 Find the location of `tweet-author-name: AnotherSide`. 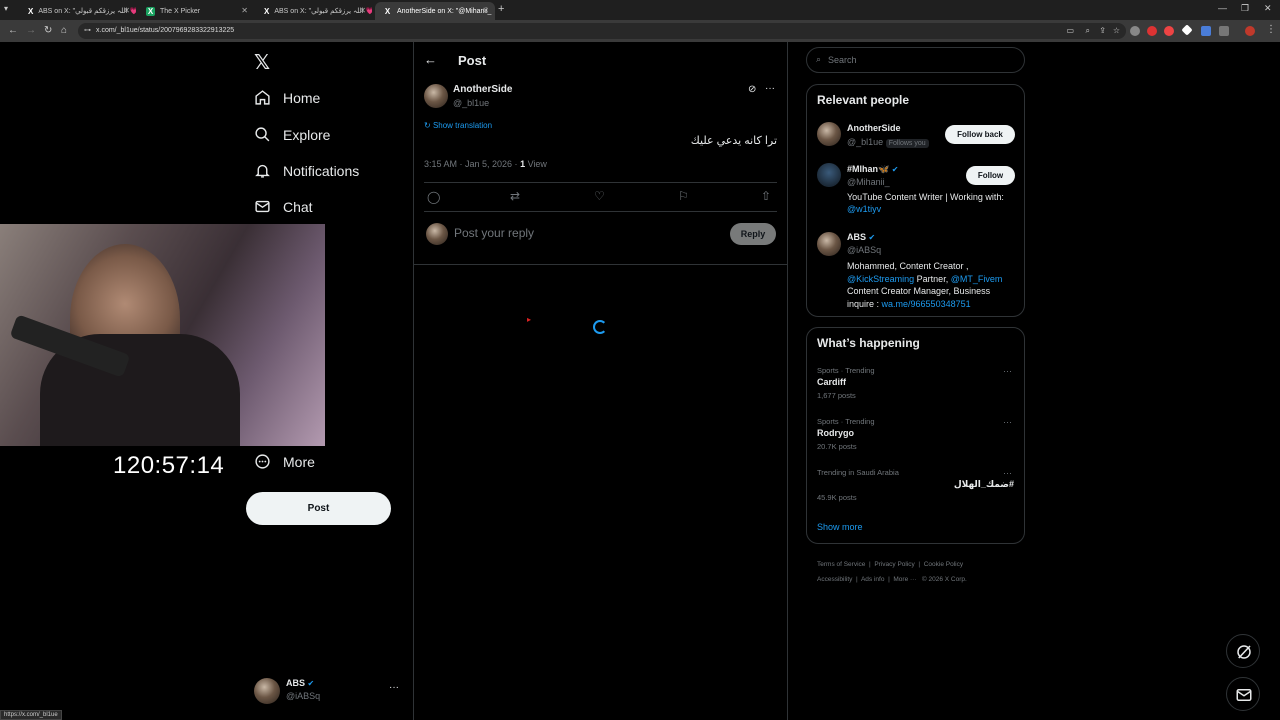

tweet-author-name: AnotherSide is located at coordinates (482, 89).